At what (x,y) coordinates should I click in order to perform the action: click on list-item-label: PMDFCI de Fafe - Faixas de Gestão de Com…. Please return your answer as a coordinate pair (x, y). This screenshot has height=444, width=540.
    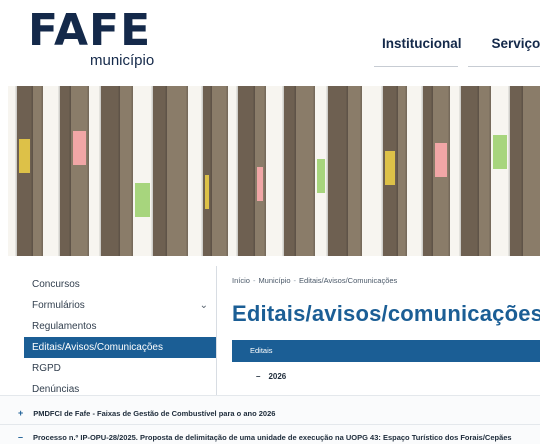
    Looking at the image, I should click on (154, 413).